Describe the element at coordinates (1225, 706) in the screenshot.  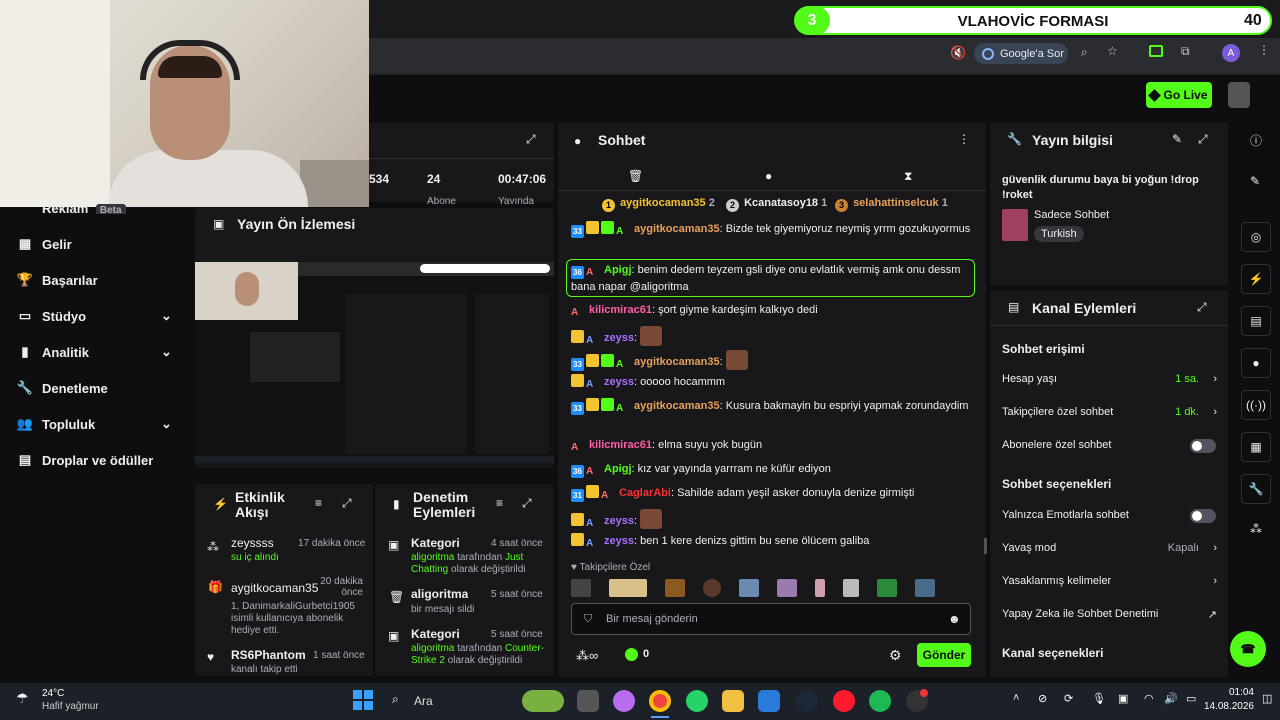
I see `clock-date: 14.08.2026` at that location.